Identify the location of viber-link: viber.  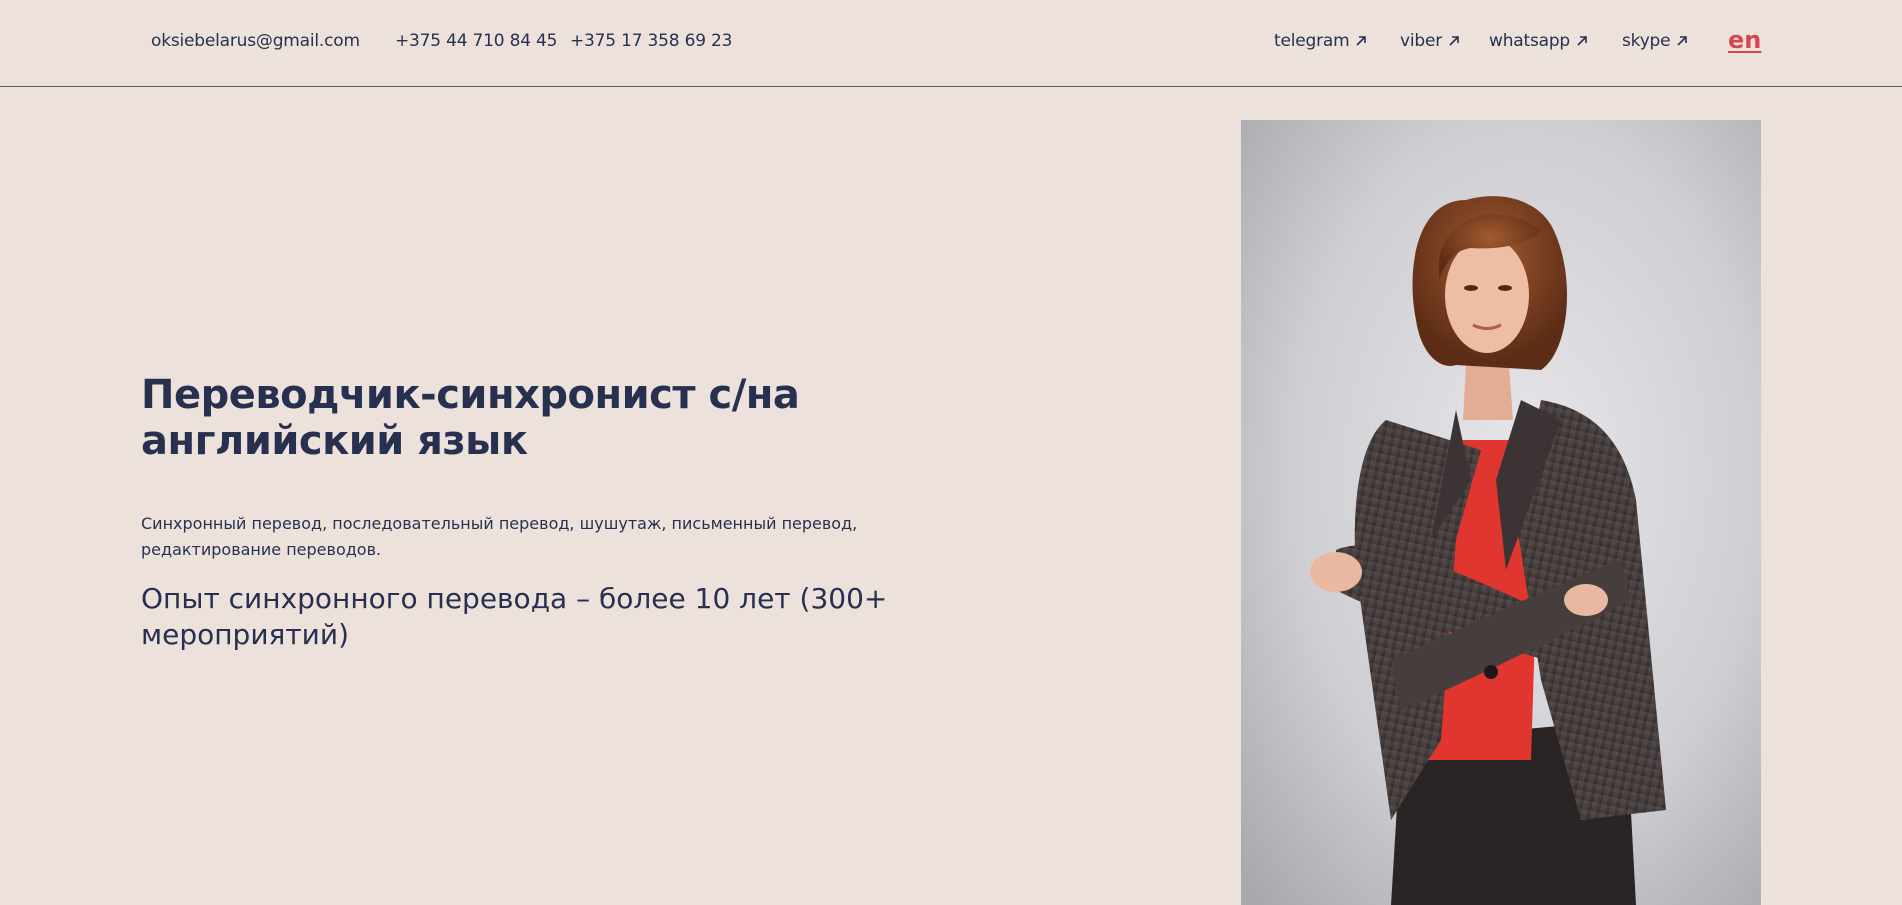
(1430, 41).